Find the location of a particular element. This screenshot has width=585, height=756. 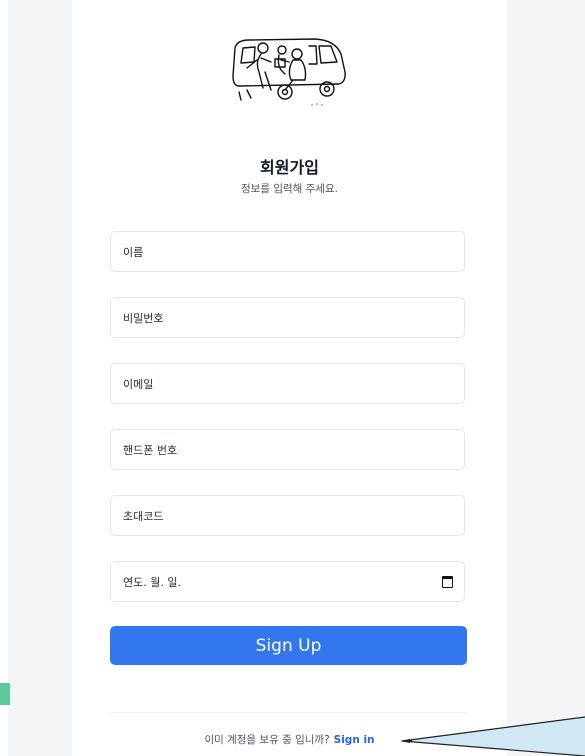

name-field: 이름 is located at coordinates (287, 251).